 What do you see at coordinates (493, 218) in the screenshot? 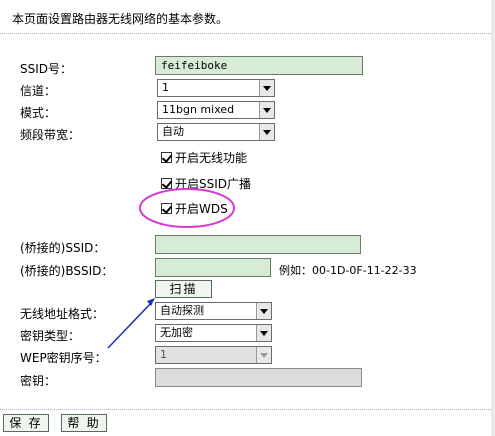
I see `scrollbar-edge` at bounding box center [493, 218].